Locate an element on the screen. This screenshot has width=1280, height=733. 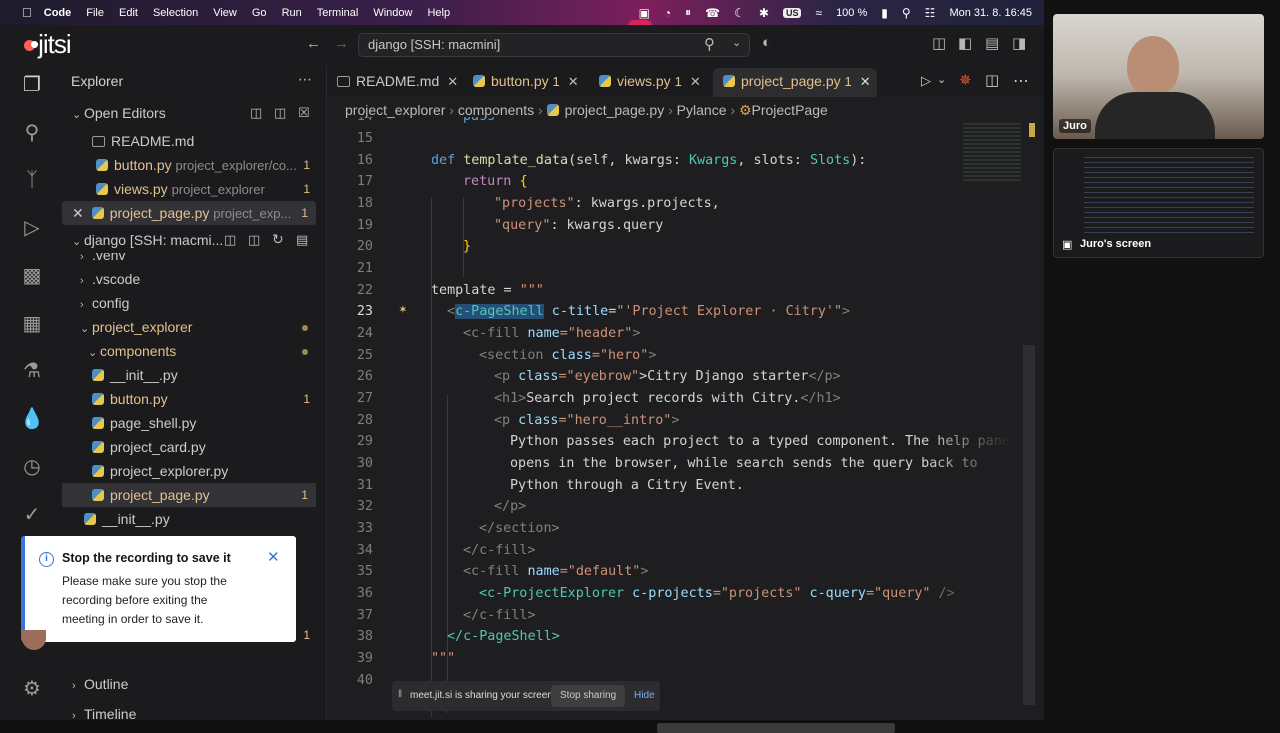
refresh-icon: ↻ is located at coordinates (278, 239).